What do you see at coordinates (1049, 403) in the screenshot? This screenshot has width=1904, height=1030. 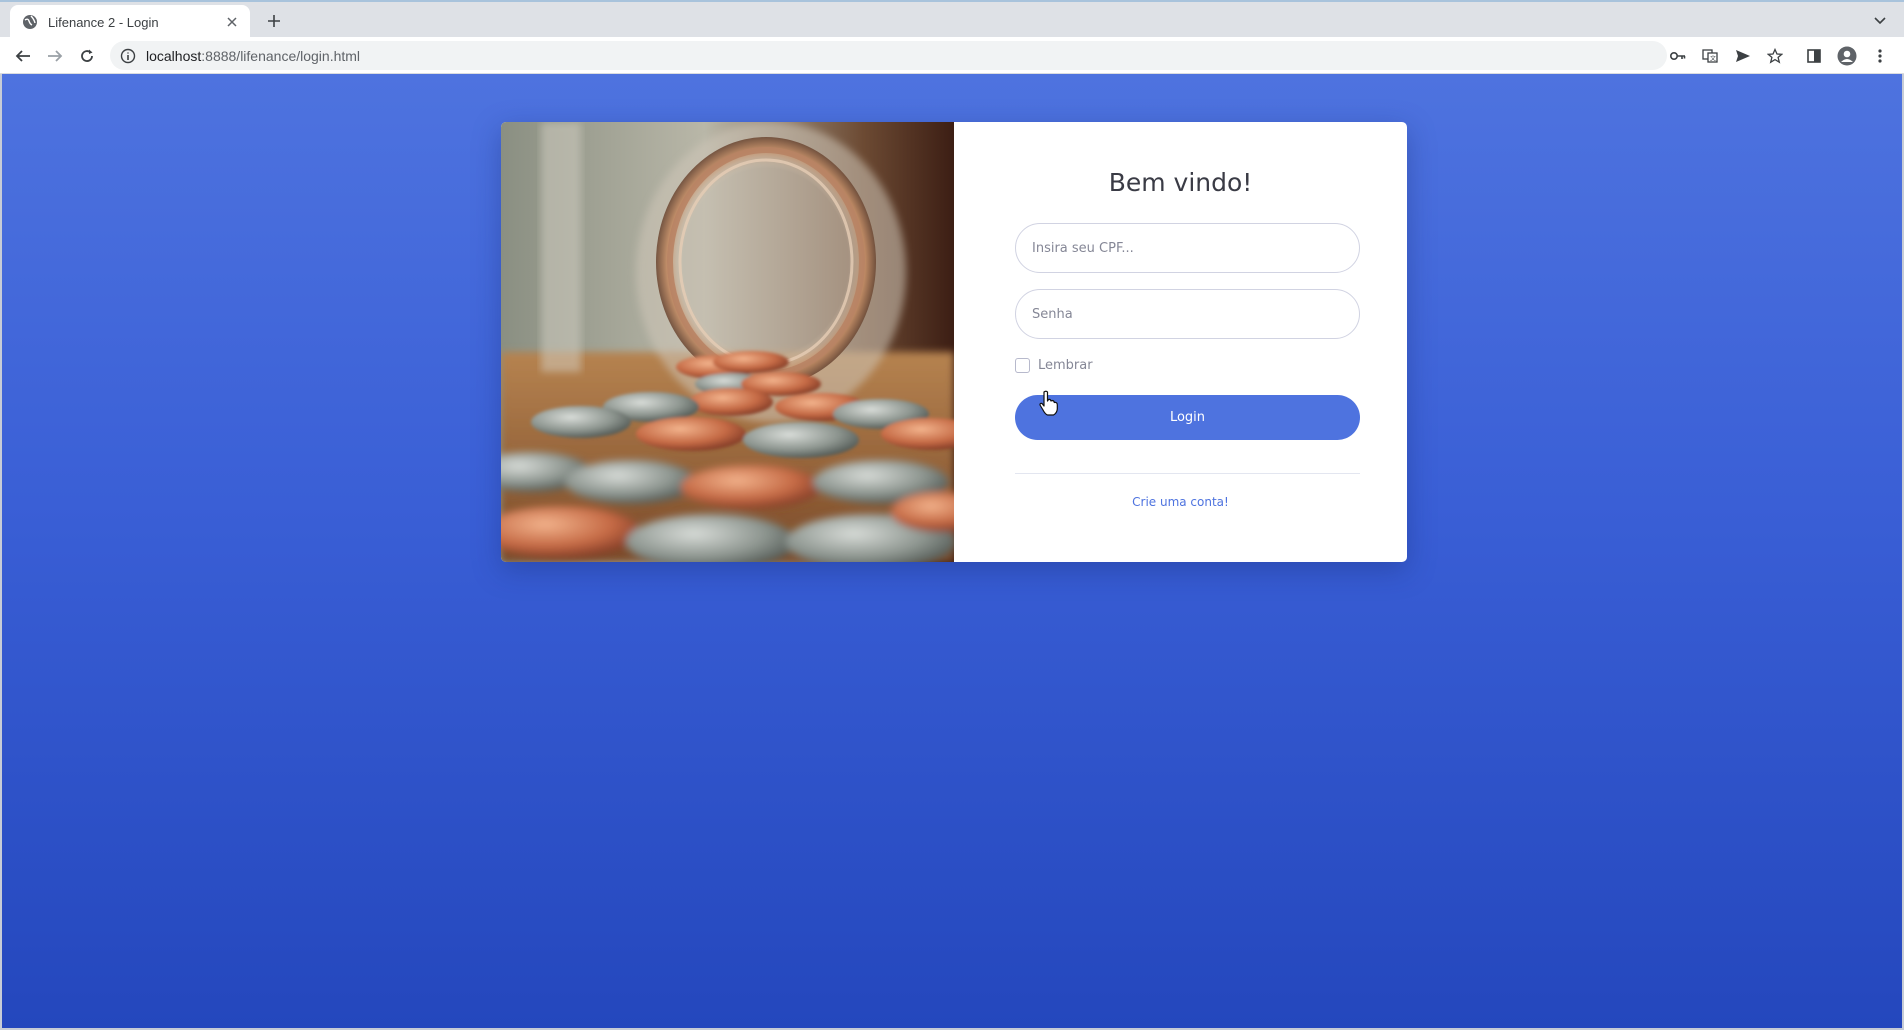 I see `hand-cursor-icon` at bounding box center [1049, 403].